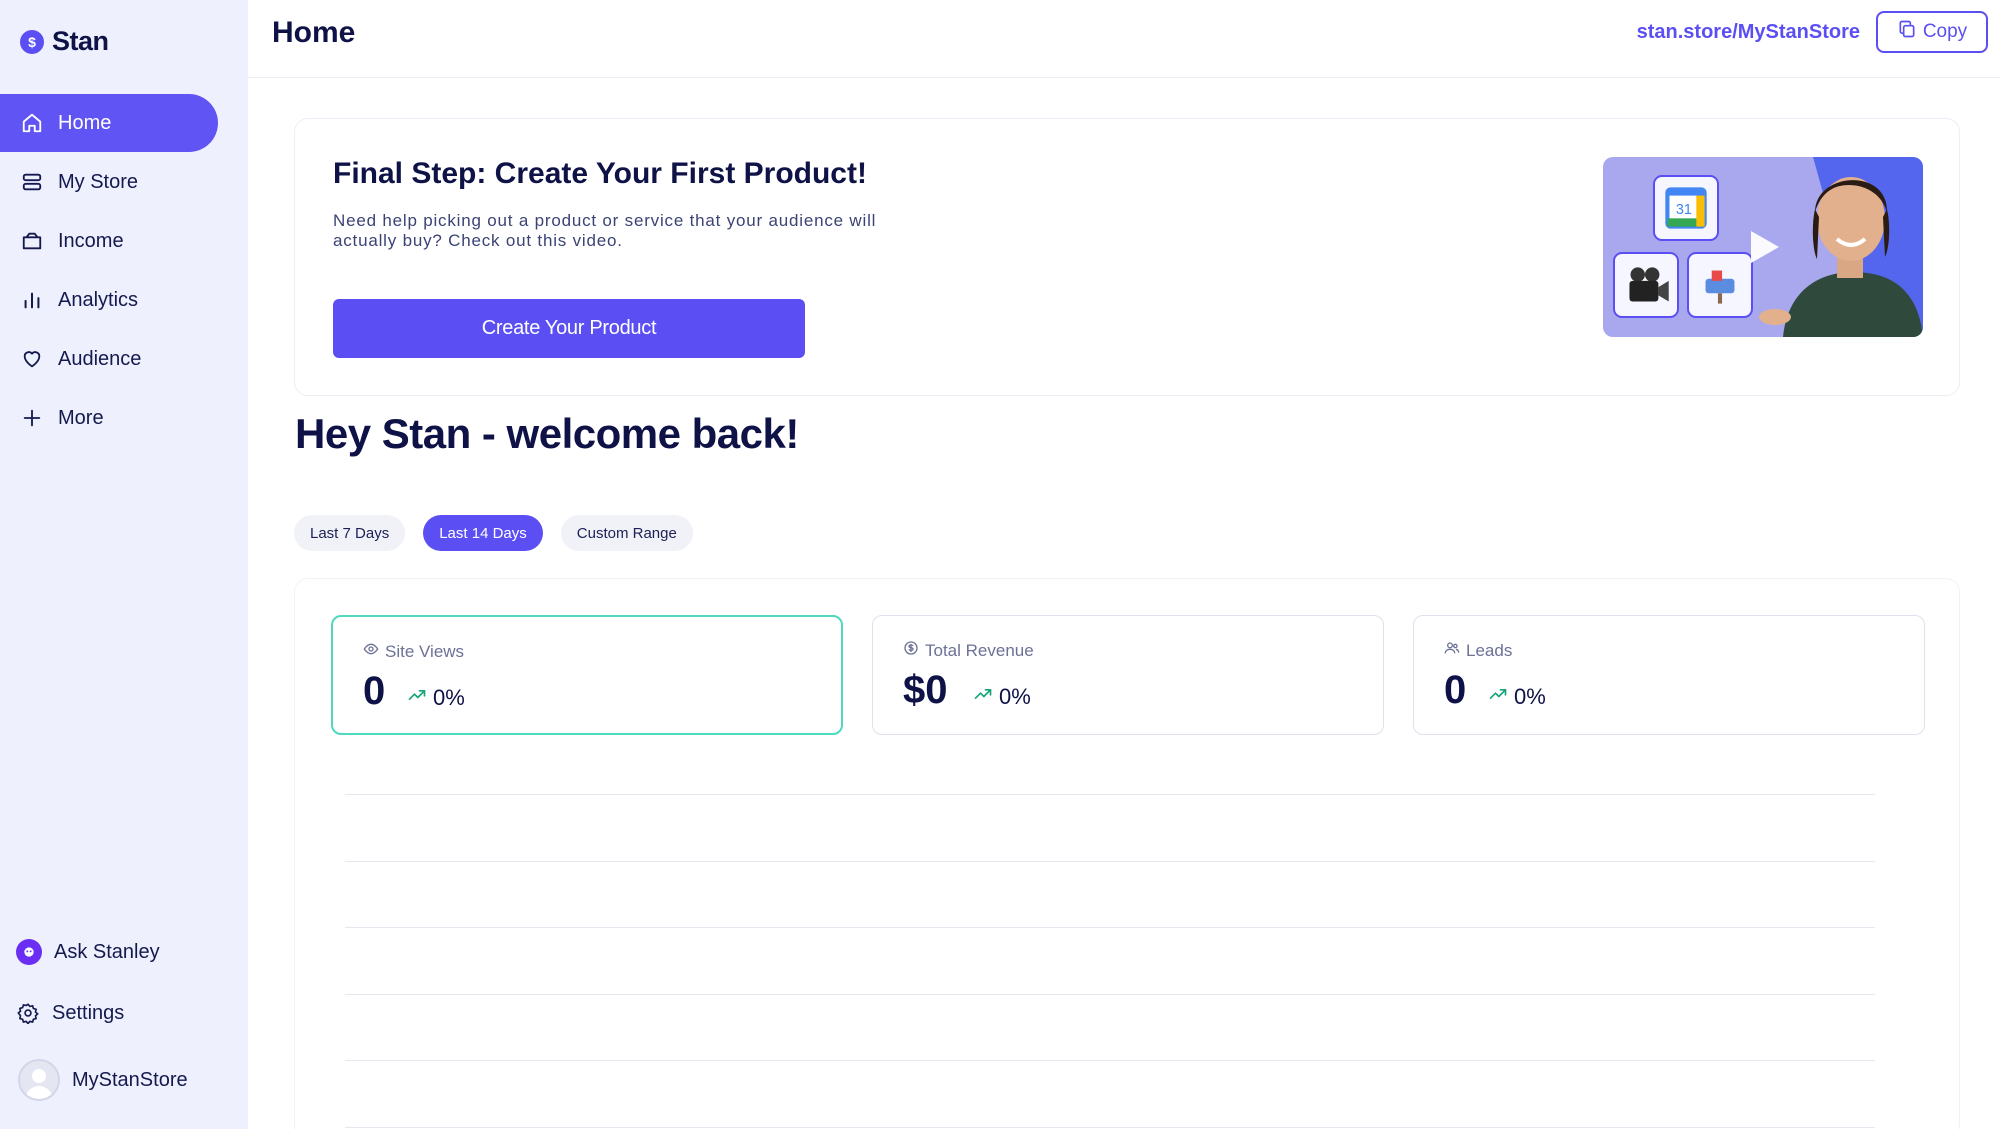  Describe the element at coordinates (1124, 39) in the screenshot. I see `top-header: Home stan.store/MyStanStore Copy` at that location.